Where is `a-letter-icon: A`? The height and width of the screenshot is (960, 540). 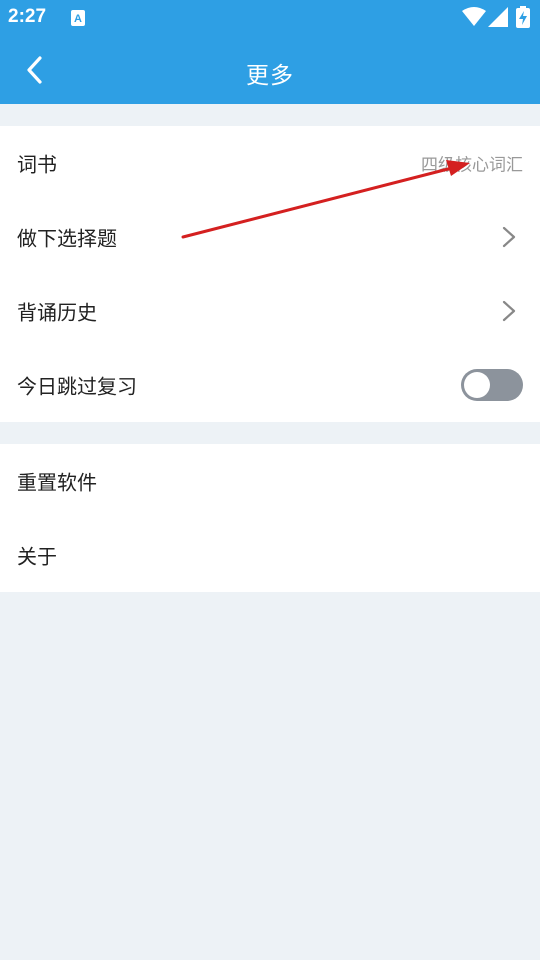 a-letter-icon: A is located at coordinates (78, 18).